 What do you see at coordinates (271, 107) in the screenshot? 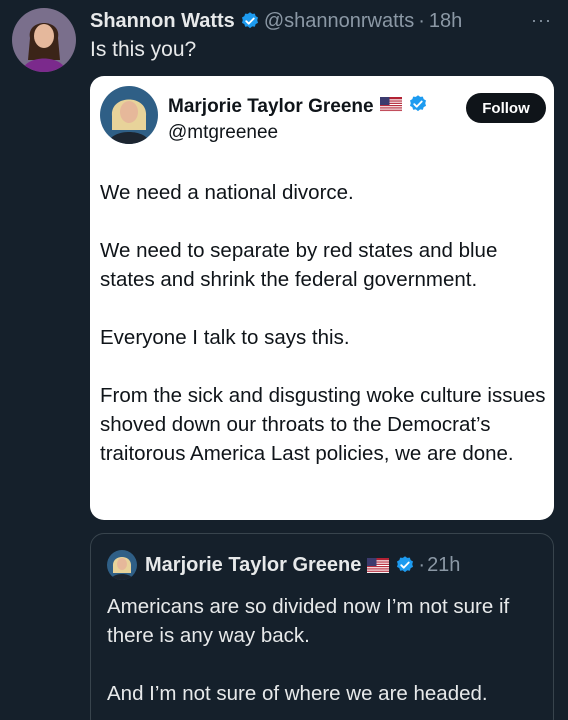
I see `embedded-author-name: Marjorie Taylor Greene` at bounding box center [271, 107].